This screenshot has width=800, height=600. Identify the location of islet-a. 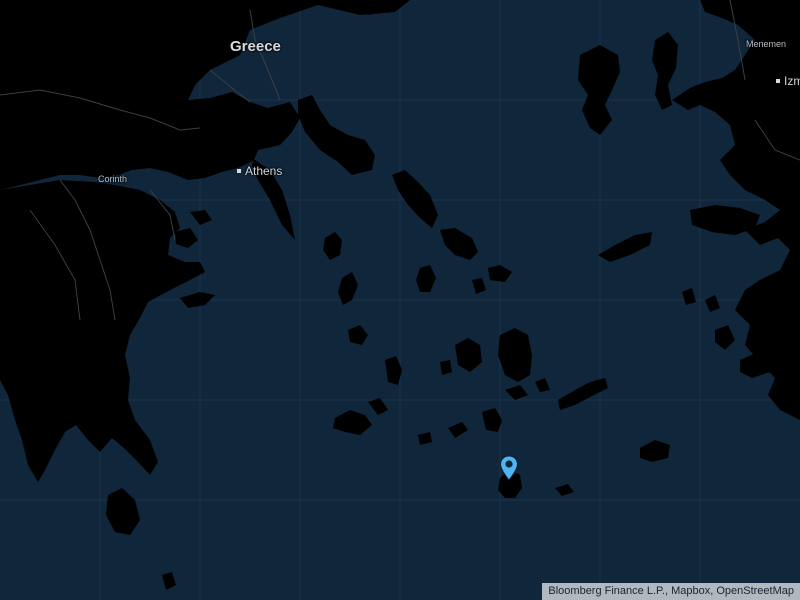
(479, 286).